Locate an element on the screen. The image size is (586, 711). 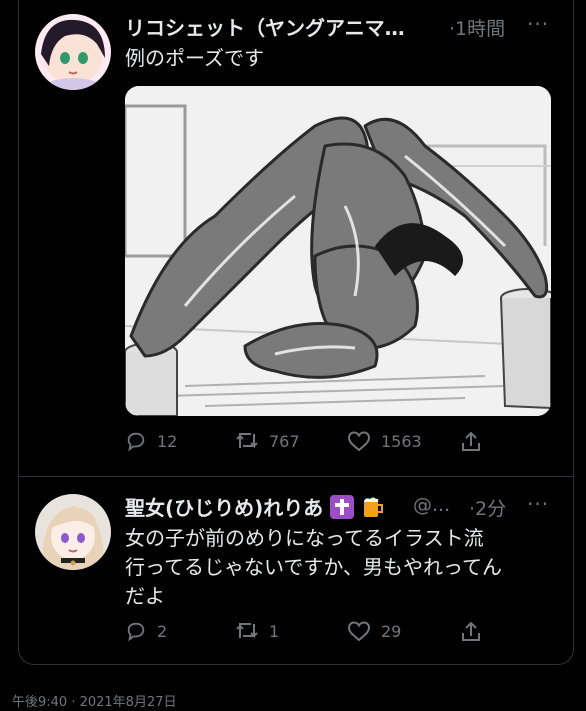
tweet1-text: 例のポーズです is located at coordinates (194, 58).